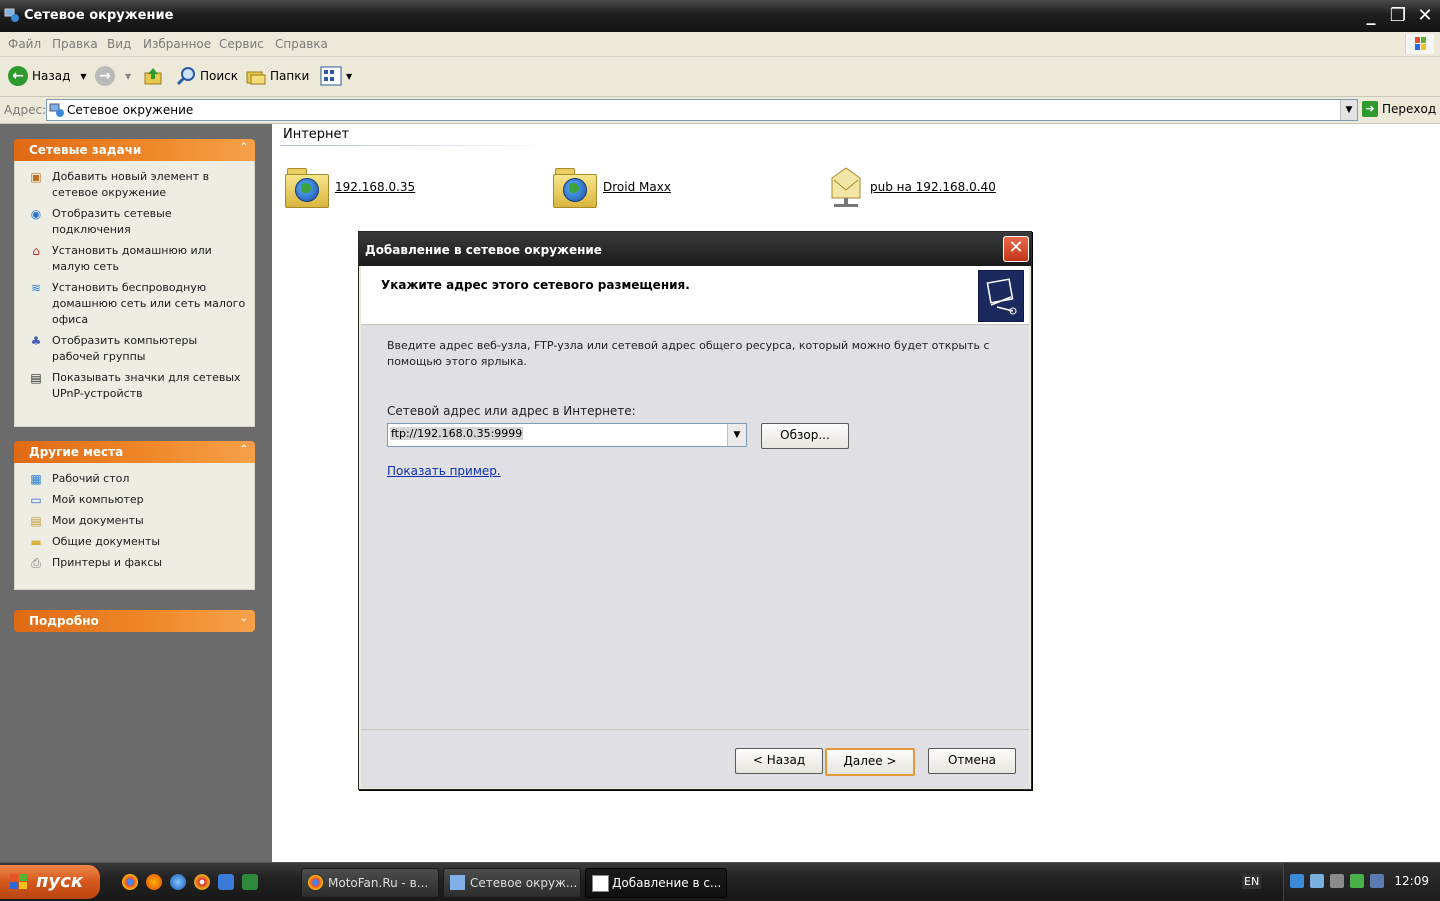 The height and width of the screenshot is (901, 1440). Describe the element at coordinates (1348, 110) in the screenshot. I see `address-dropdown-icon: ▼` at that location.